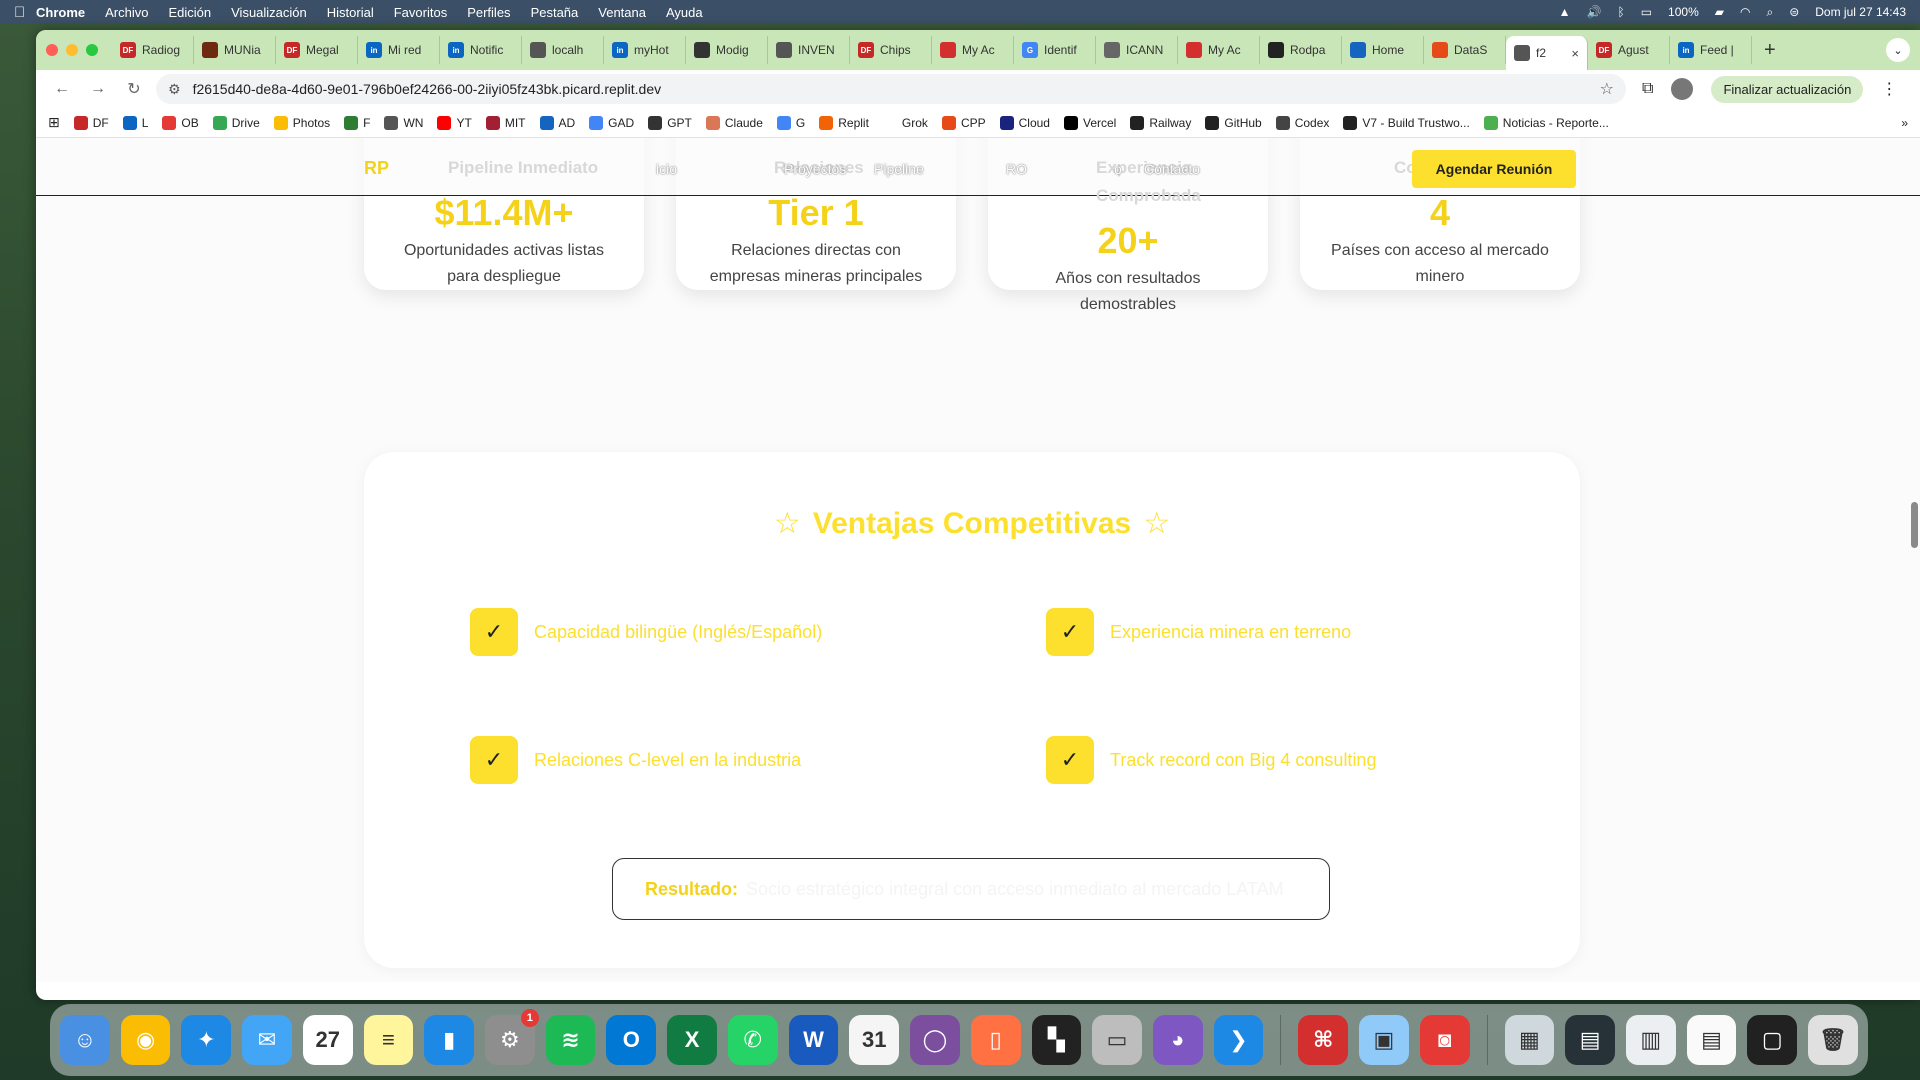  I want to click on spotify-dock-icon: ≋, so click(570, 1040).